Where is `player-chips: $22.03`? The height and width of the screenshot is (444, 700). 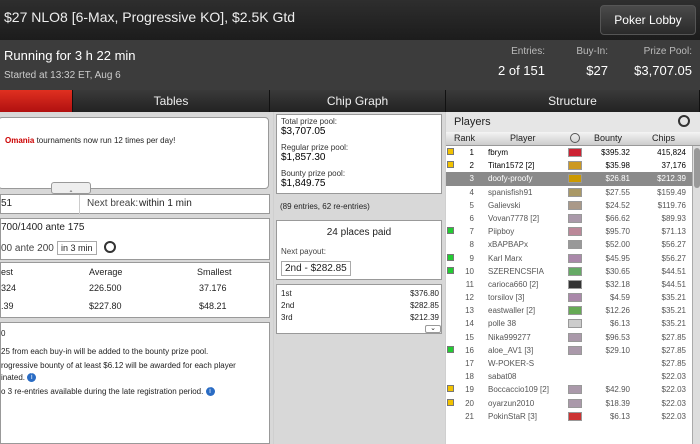 player-chips: $22.03 is located at coordinates (673, 377).